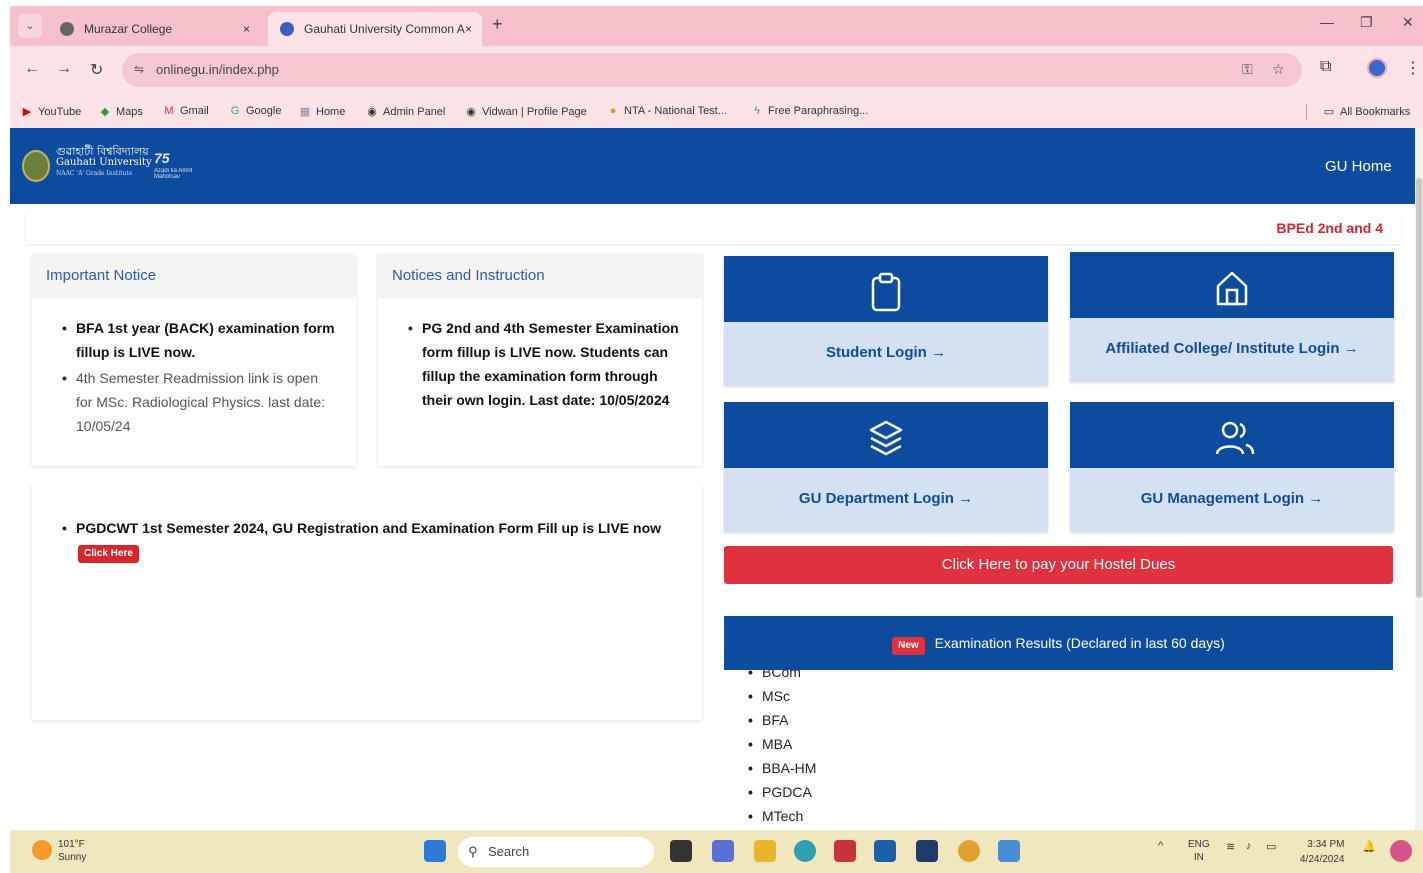 This screenshot has height=873, width=1423. What do you see at coordinates (435, 851) in the screenshot?
I see `windows-start-icon` at bounding box center [435, 851].